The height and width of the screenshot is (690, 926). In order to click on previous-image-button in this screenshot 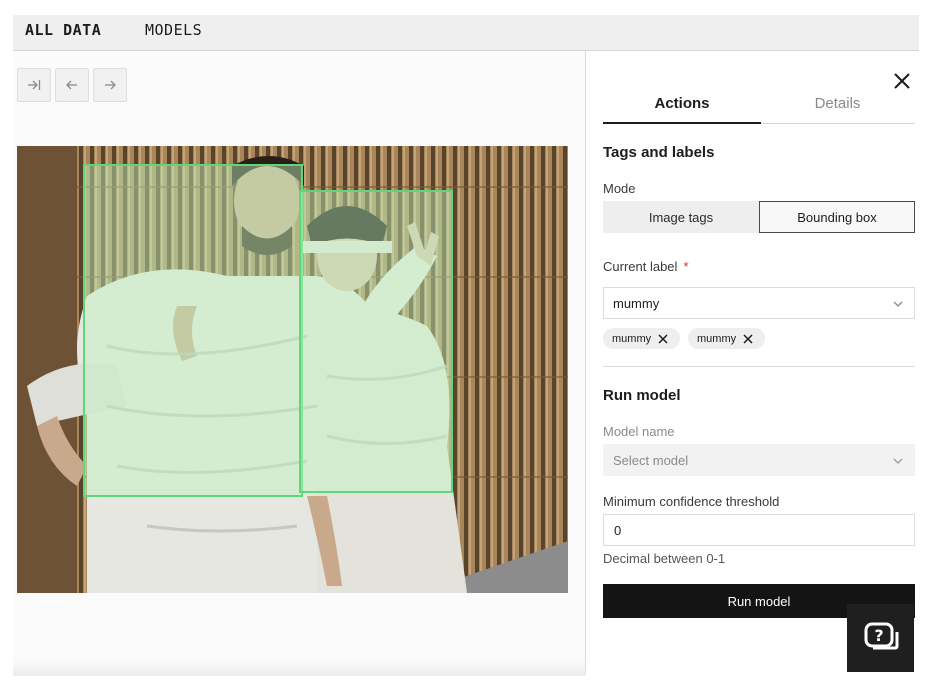, I will do `click(72, 85)`.